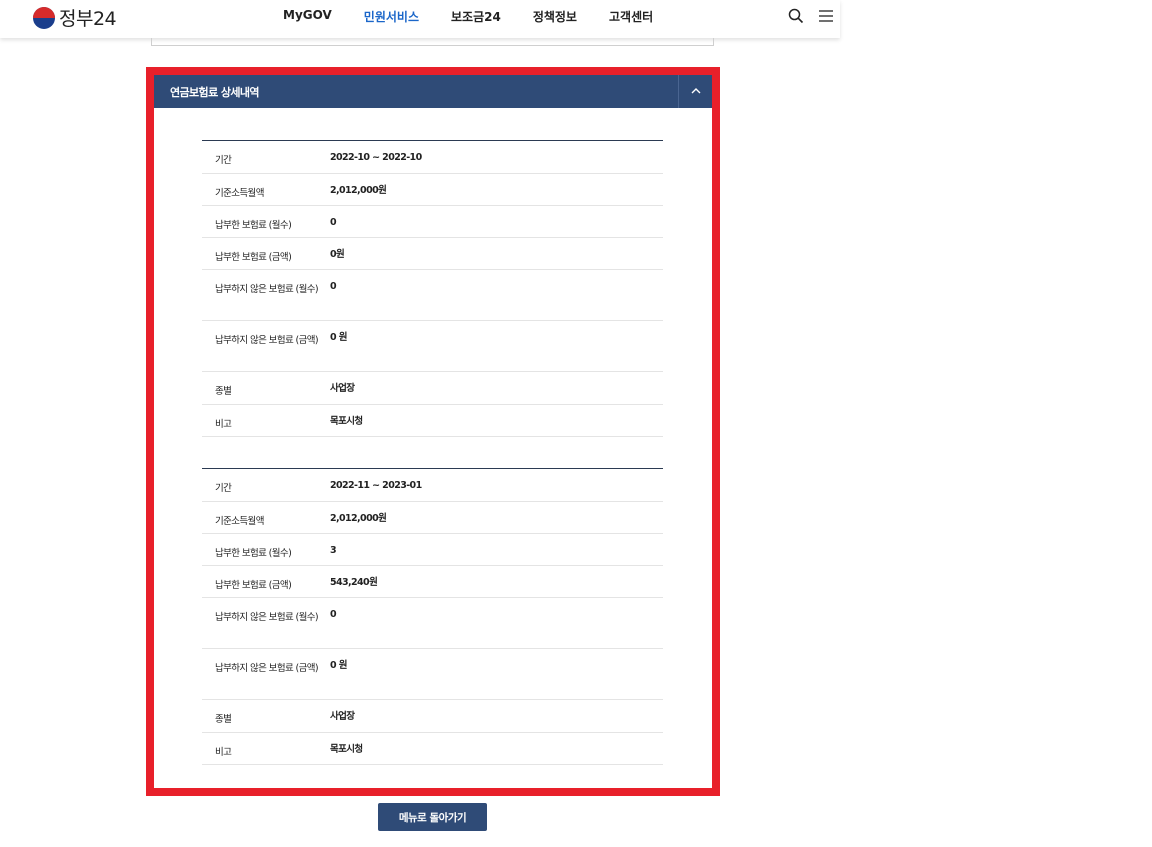  I want to click on accordion-toggle-button, so click(695, 91).